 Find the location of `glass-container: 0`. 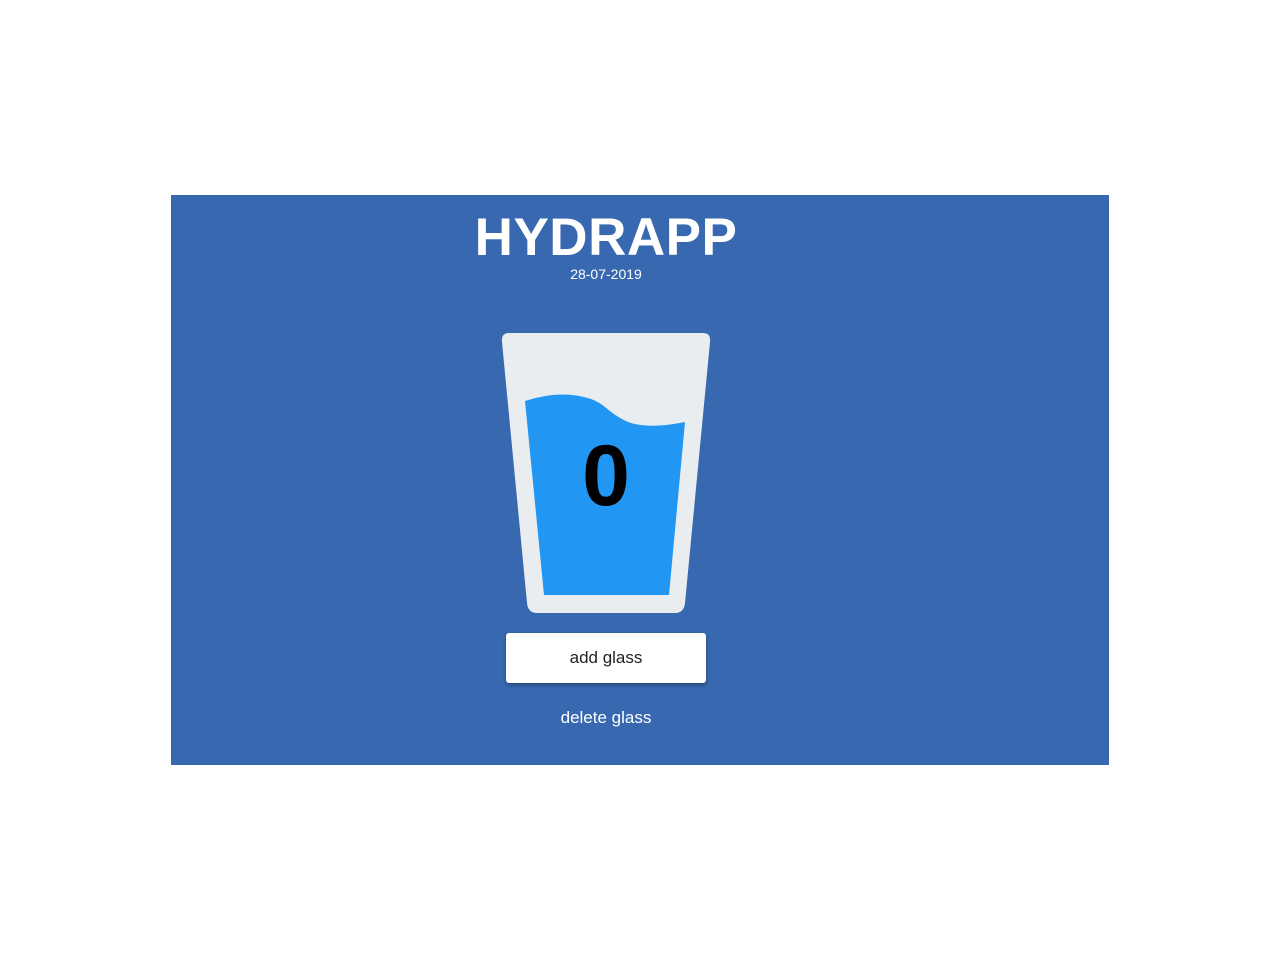

glass-container: 0 is located at coordinates (606, 473).